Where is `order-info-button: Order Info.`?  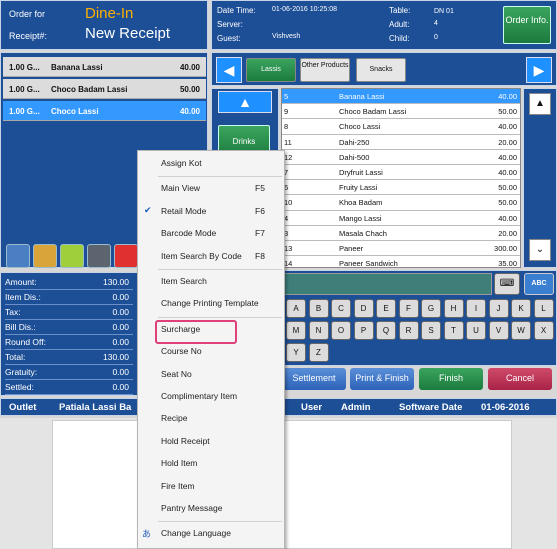 order-info-button: Order Info. is located at coordinates (527, 25).